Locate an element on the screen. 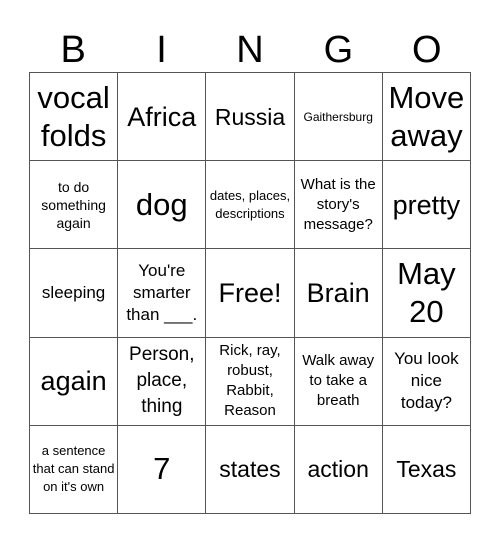 This screenshot has height=544, width=500. cell-text: Free! is located at coordinates (250, 292).